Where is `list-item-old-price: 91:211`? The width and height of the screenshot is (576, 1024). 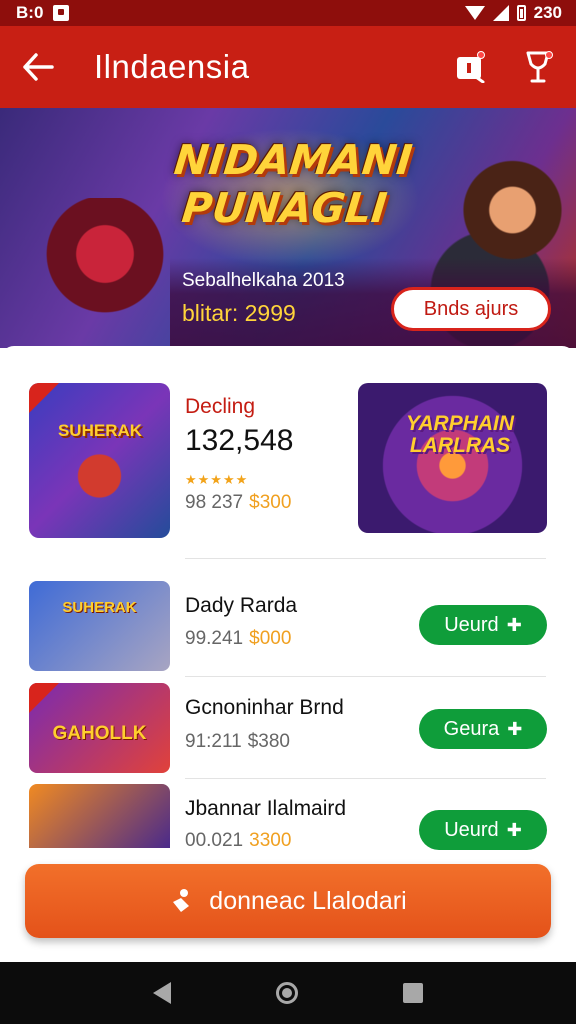
list-item-old-price: 91:211 is located at coordinates (213, 741).